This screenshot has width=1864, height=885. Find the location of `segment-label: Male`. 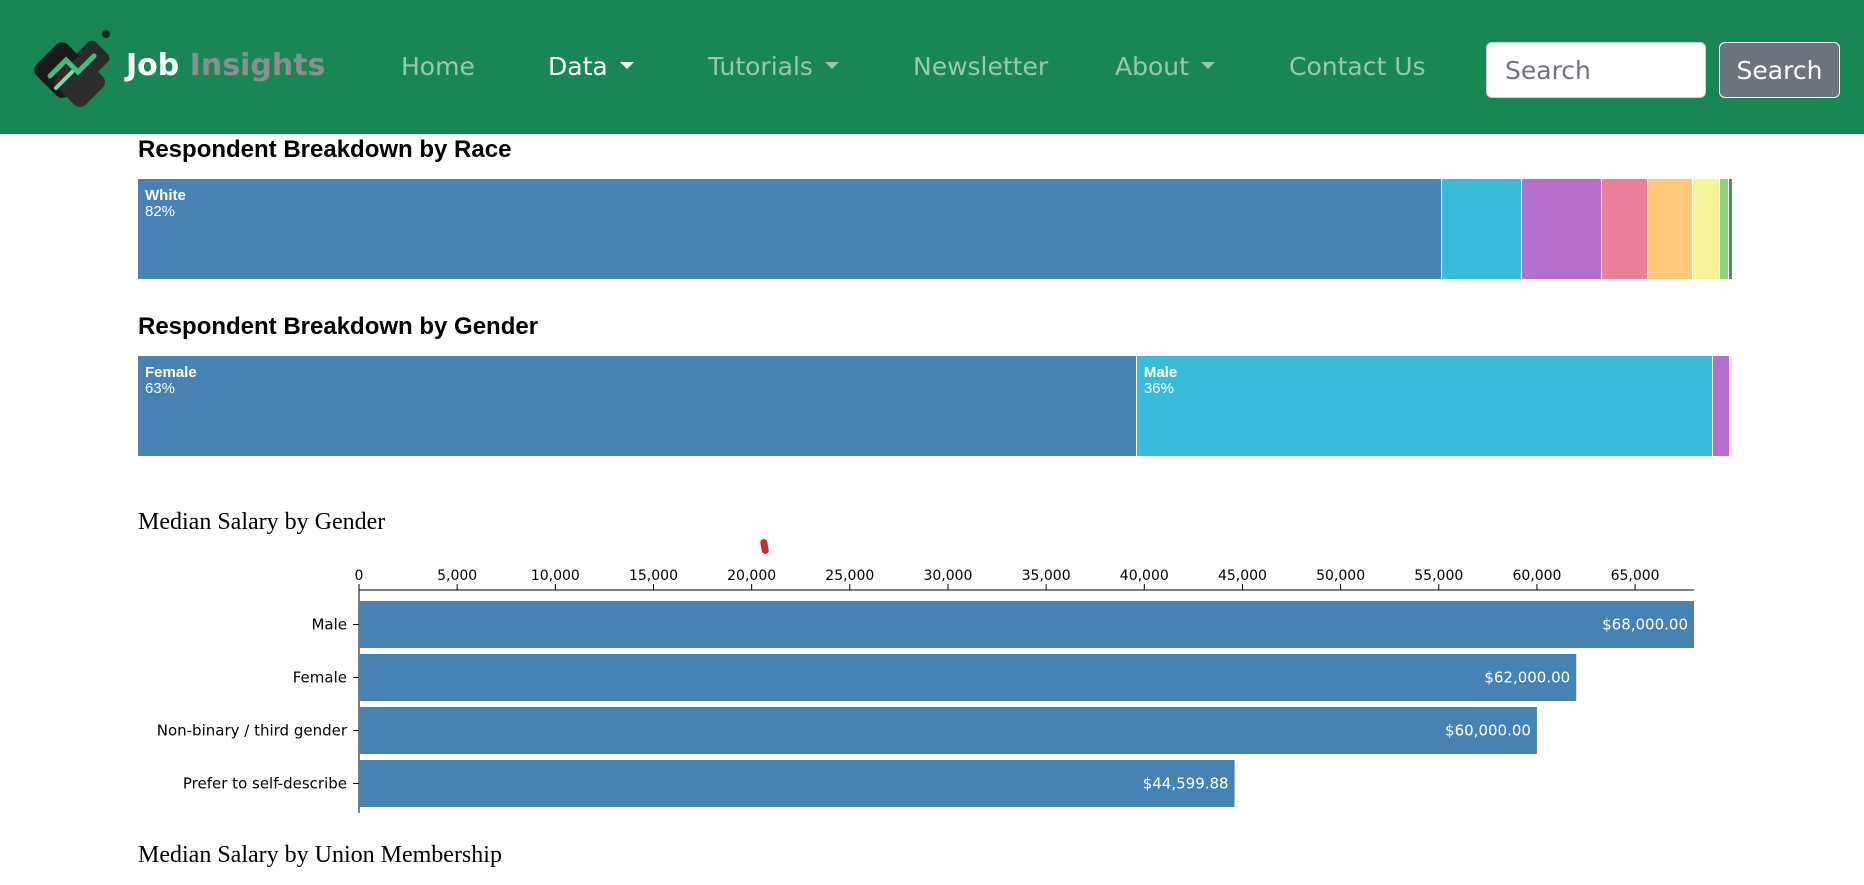

segment-label: Male is located at coordinates (1160, 372).